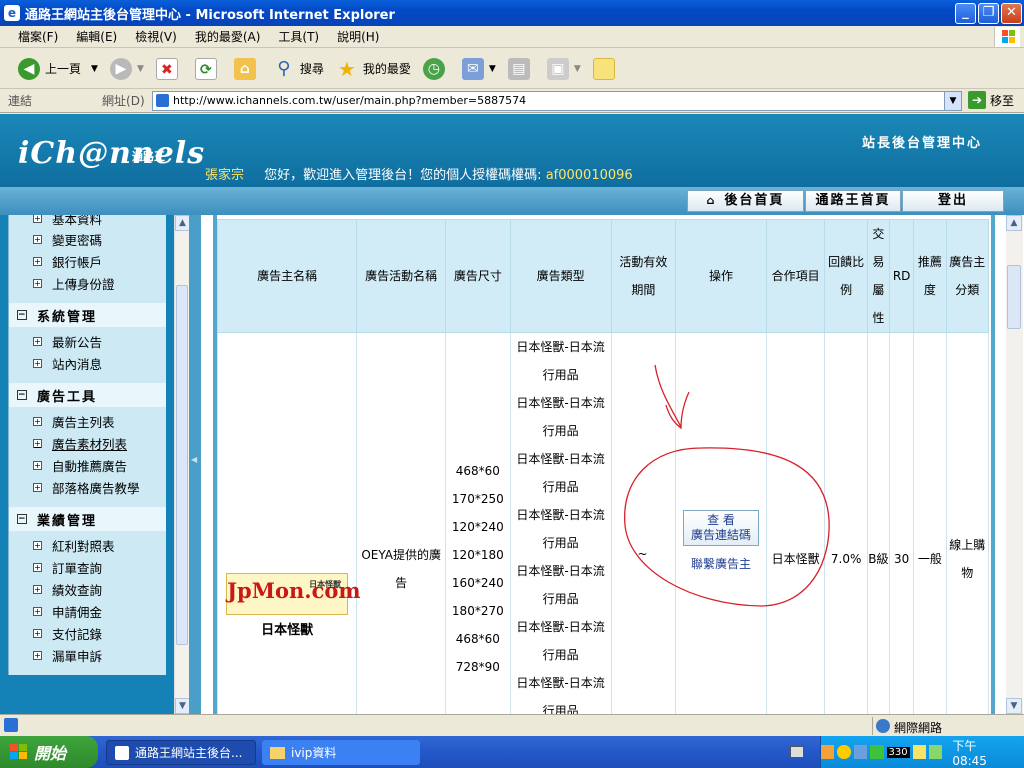 The image size is (1024, 768). What do you see at coordinates (166, 68) in the screenshot?
I see `stop-icon: ✖` at bounding box center [166, 68].